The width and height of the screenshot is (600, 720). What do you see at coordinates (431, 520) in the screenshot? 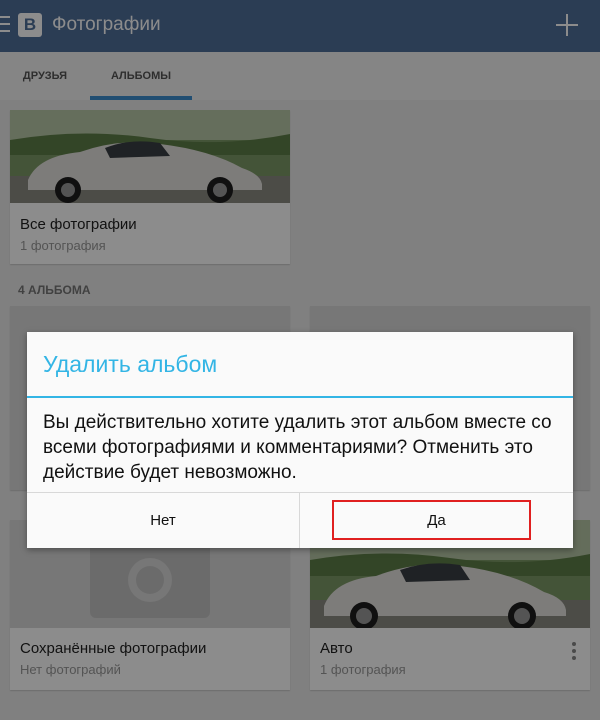
I see `highlight-box` at bounding box center [431, 520].